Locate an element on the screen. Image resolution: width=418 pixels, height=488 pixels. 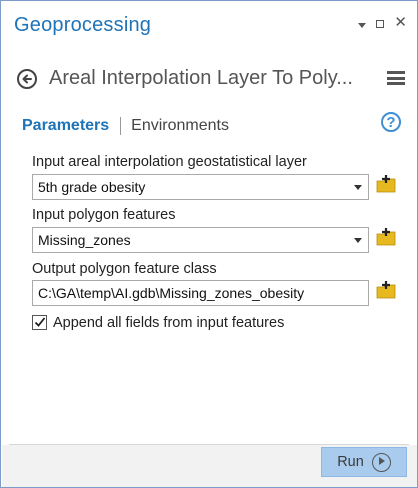
maximize-icon is located at coordinates (380, 24).